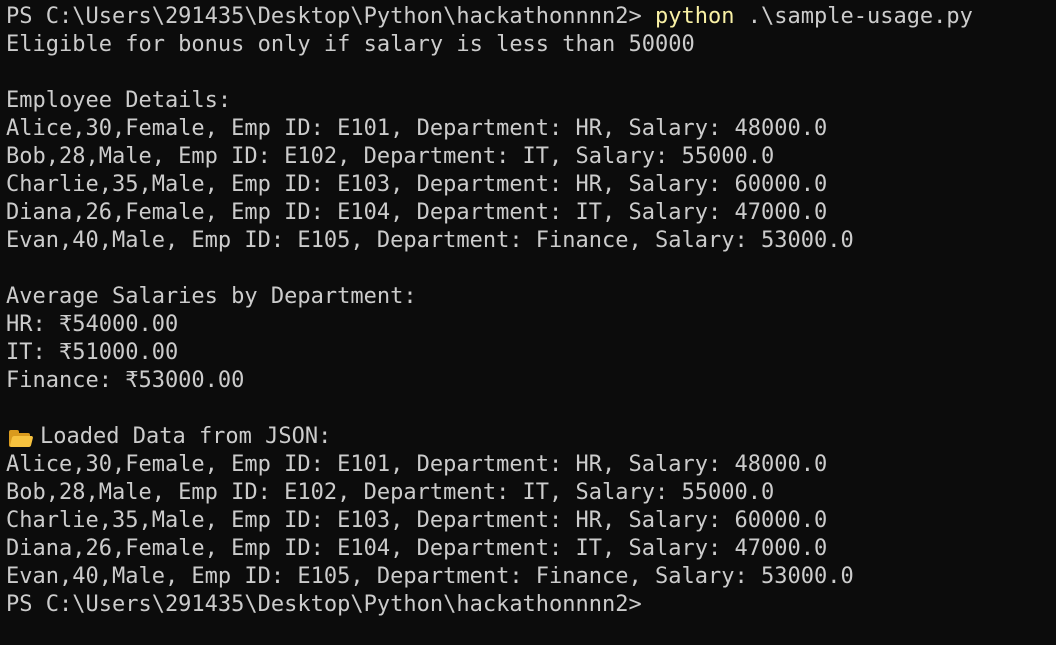  What do you see at coordinates (125, 380) in the screenshot?
I see `average-line: Finance: ₹53000.00` at bounding box center [125, 380].